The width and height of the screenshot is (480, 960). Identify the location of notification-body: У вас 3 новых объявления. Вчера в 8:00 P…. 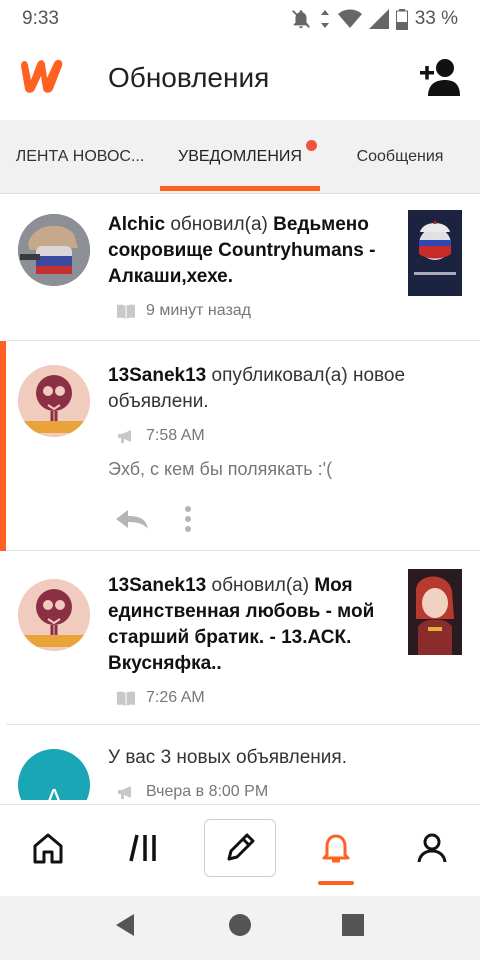
(283, 772).